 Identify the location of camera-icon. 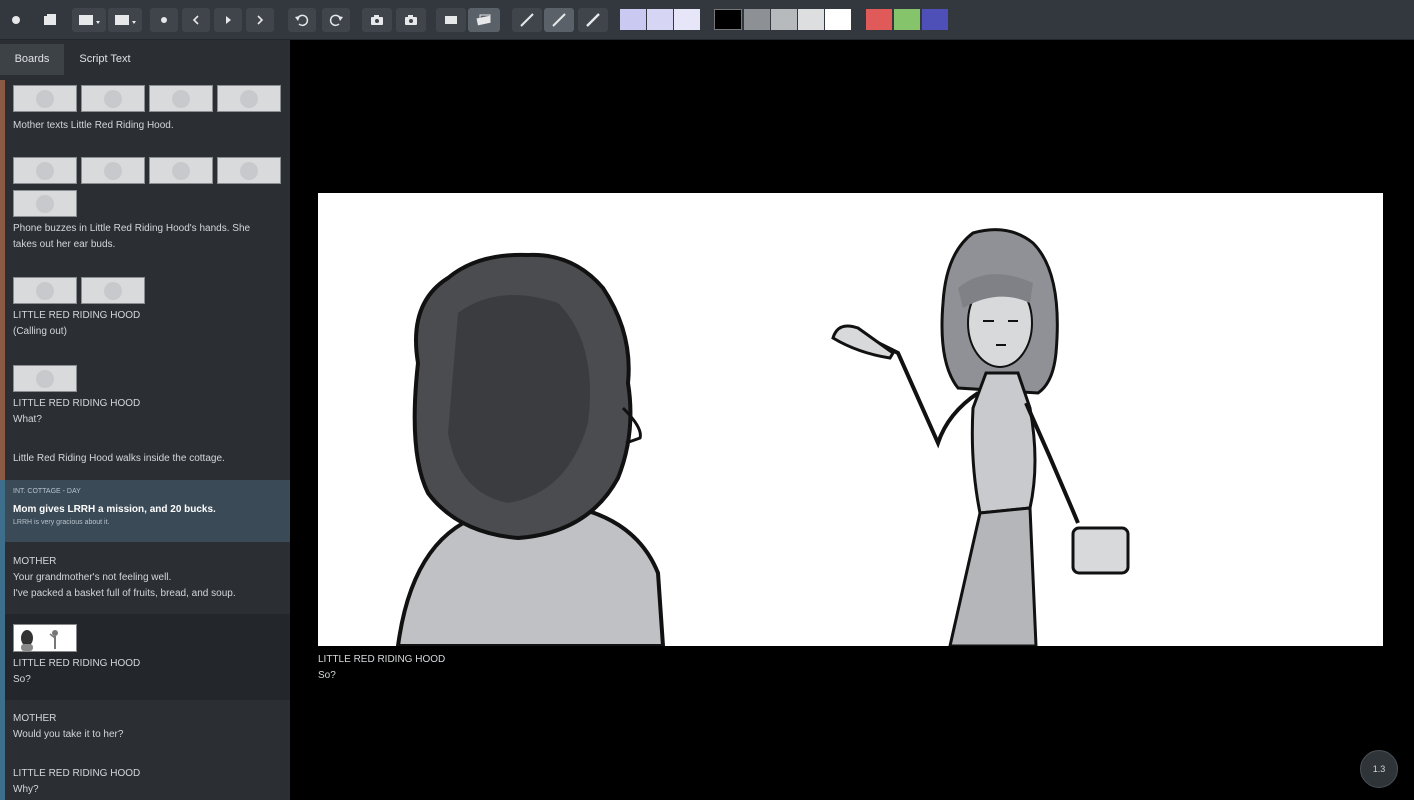
(377, 20).